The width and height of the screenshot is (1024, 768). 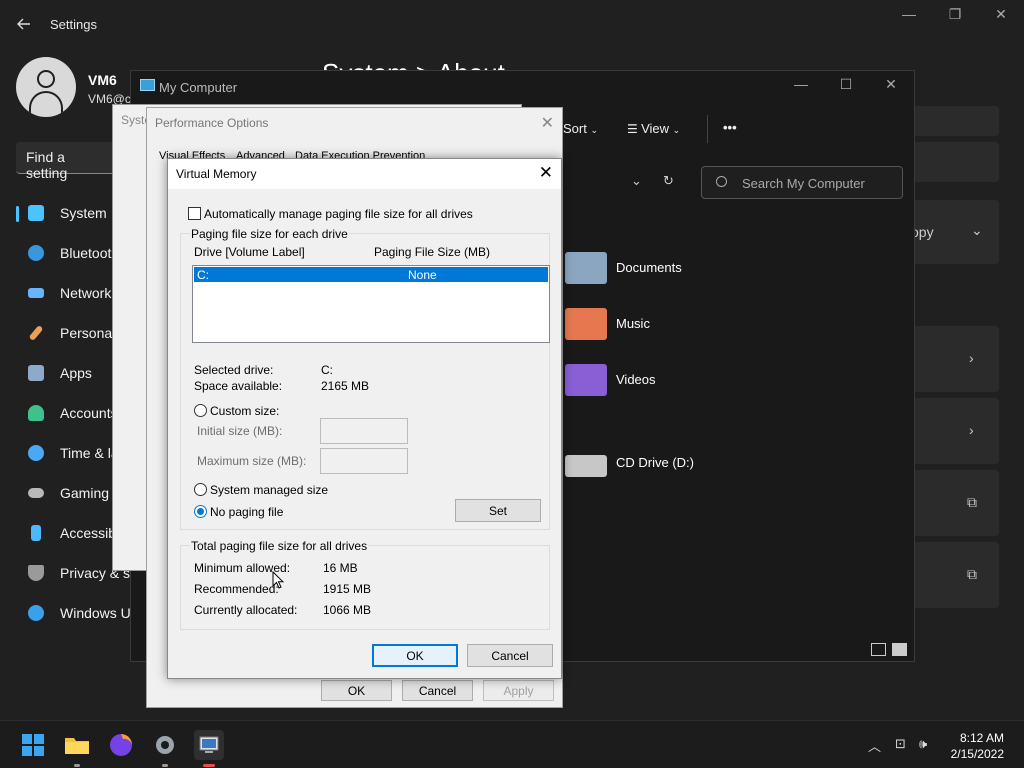 What do you see at coordinates (200, 410) in the screenshot?
I see `custom-size-radio` at bounding box center [200, 410].